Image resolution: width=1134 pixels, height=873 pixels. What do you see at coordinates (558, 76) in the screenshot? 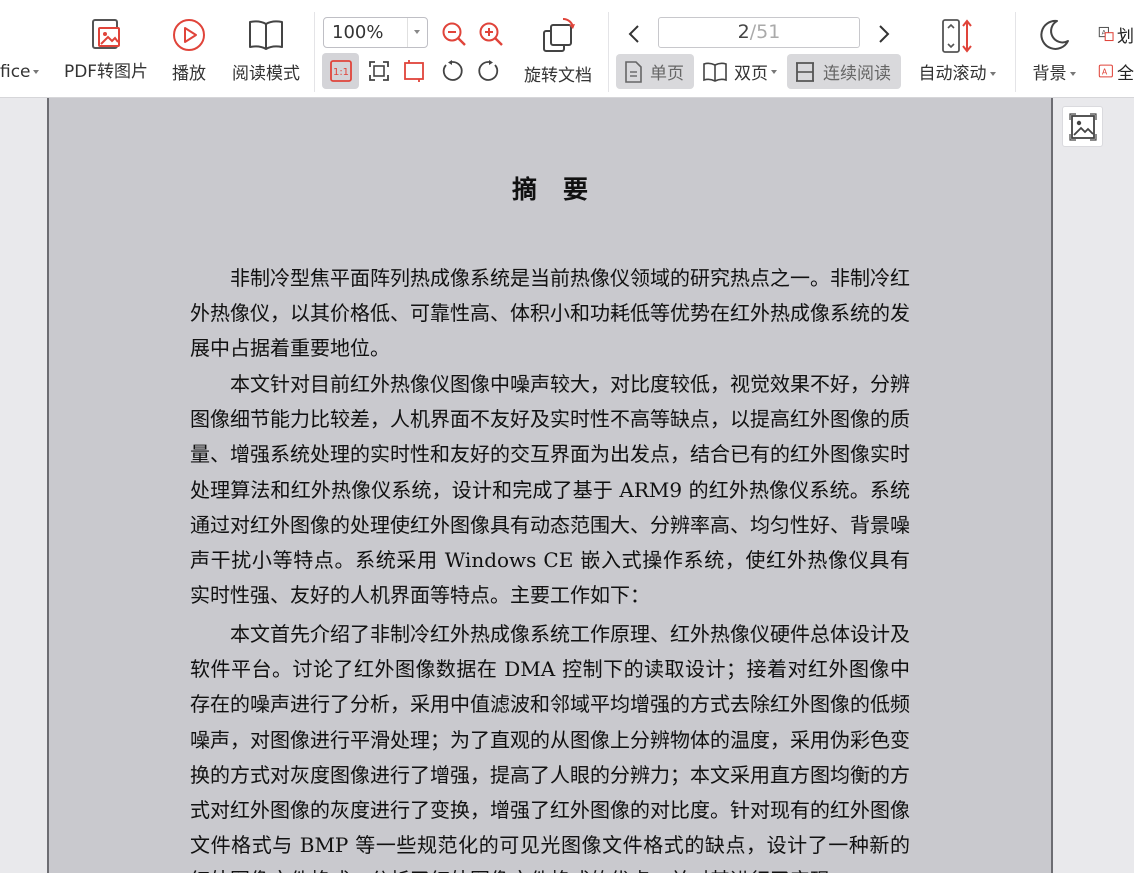
I see `rotate-document-label: 旋转文档` at bounding box center [558, 76].